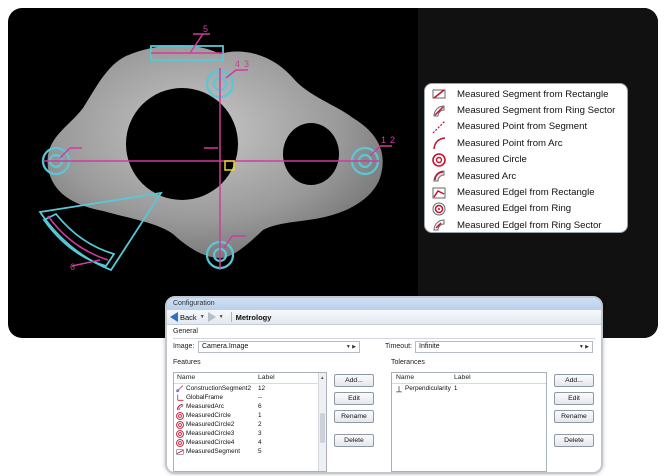  What do you see at coordinates (260, 433) in the screenshot?
I see `feature-label: 3` at bounding box center [260, 433].